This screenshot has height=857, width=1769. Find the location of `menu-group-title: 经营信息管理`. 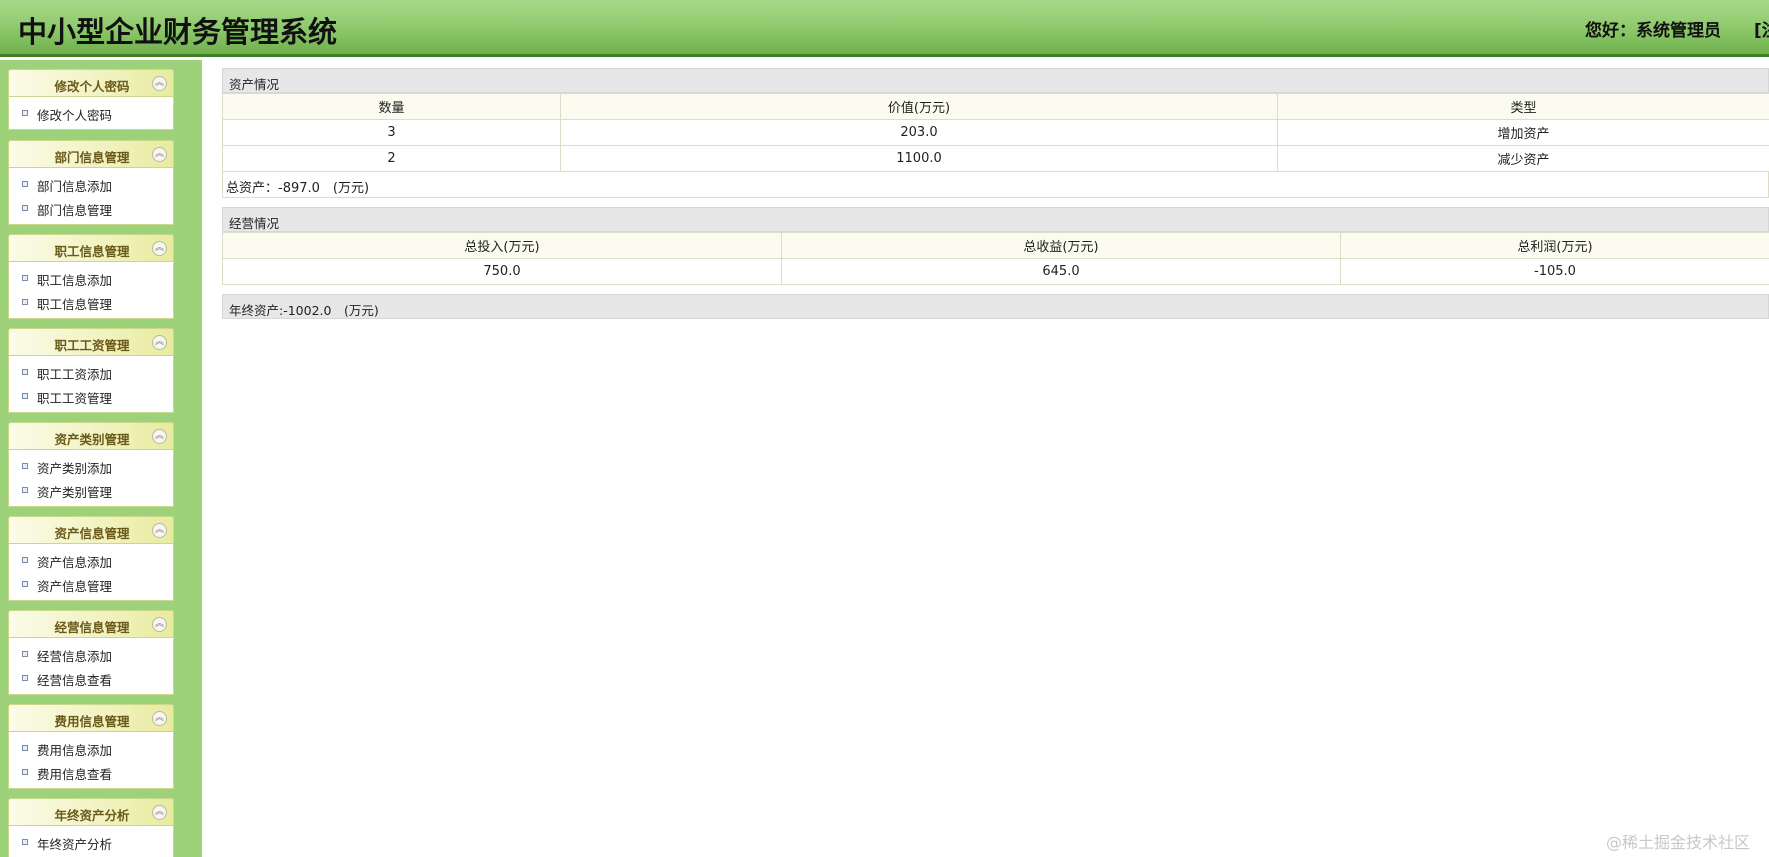

menu-group-title: 经营信息管理 is located at coordinates (92, 627).